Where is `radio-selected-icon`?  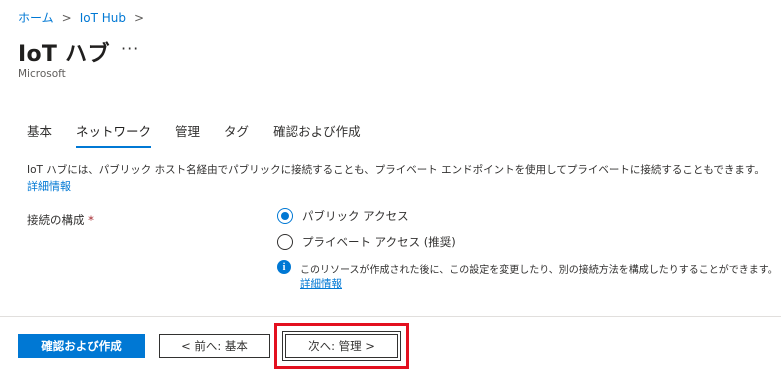 radio-selected-icon is located at coordinates (285, 216).